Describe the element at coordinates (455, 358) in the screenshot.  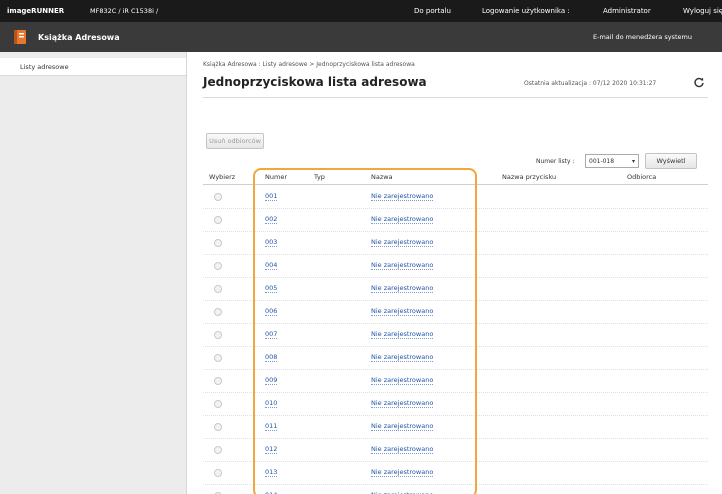
I see `table-row: 008 Nie zarejestrowano` at that location.